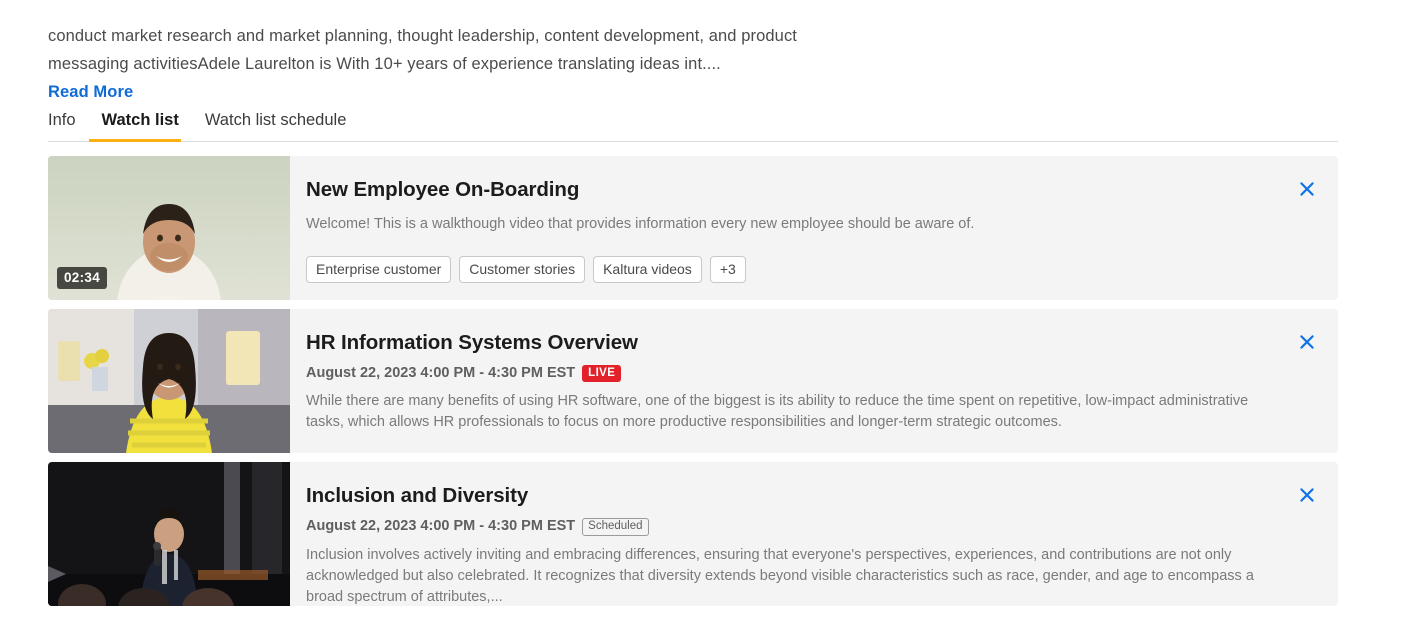 The image size is (1407, 639). I want to click on torn-edge-right, so click(1397, 319).